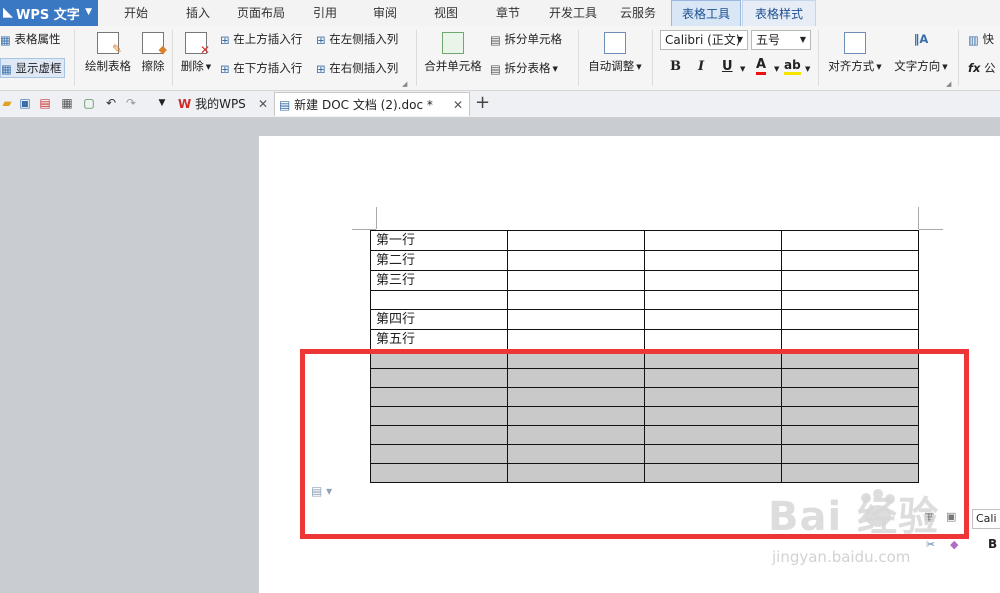 The width and height of the screenshot is (1000, 593). What do you see at coordinates (615, 53) in the screenshot?
I see `auto-fit-button: 自动调整 ▼` at bounding box center [615, 53].